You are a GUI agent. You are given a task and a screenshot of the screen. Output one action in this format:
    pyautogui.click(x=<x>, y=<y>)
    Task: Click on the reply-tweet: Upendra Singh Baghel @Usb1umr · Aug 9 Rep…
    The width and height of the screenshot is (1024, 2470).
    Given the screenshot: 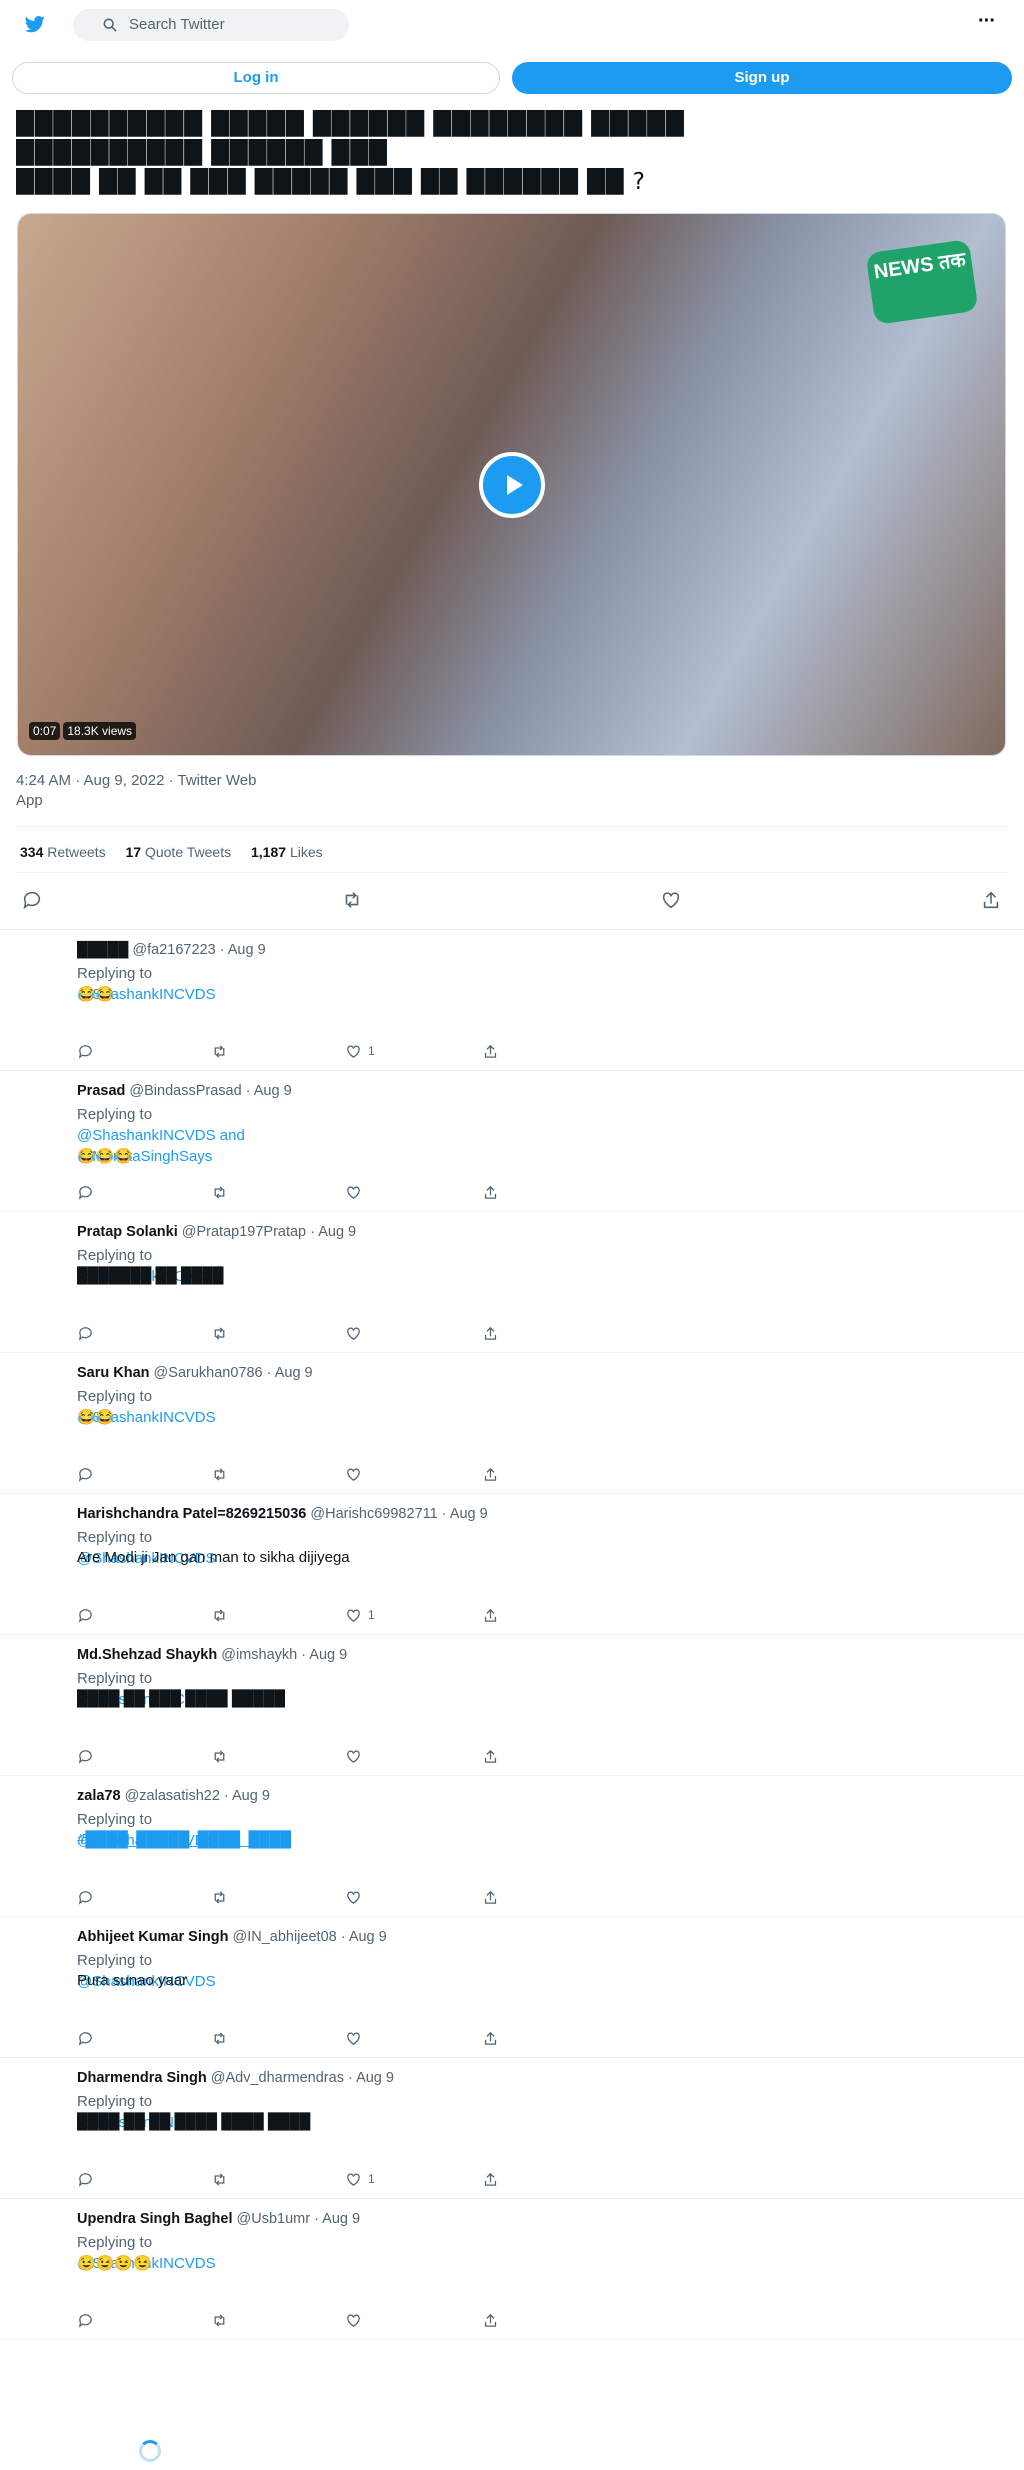 What is the action you would take?
    pyautogui.click(x=512, y=2269)
    